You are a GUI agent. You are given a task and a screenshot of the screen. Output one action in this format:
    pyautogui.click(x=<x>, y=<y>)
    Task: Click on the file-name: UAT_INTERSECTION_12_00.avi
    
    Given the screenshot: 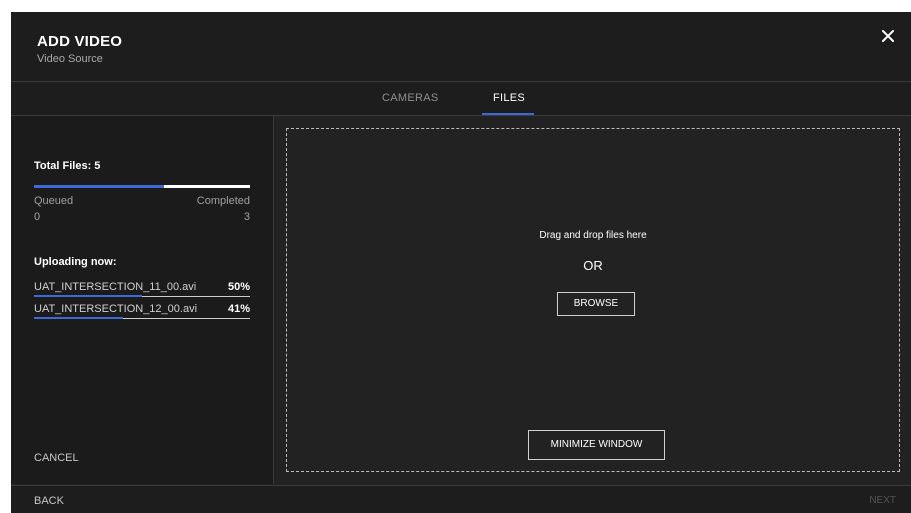 What is the action you would take?
    pyautogui.click(x=116, y=309)
    